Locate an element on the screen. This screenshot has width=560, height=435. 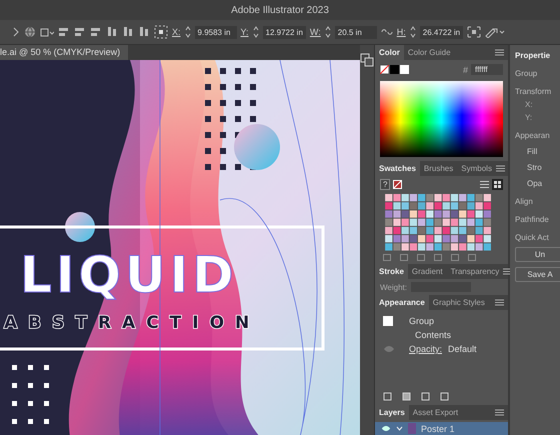
action-button: Save A is located at coordinates (537, 274).